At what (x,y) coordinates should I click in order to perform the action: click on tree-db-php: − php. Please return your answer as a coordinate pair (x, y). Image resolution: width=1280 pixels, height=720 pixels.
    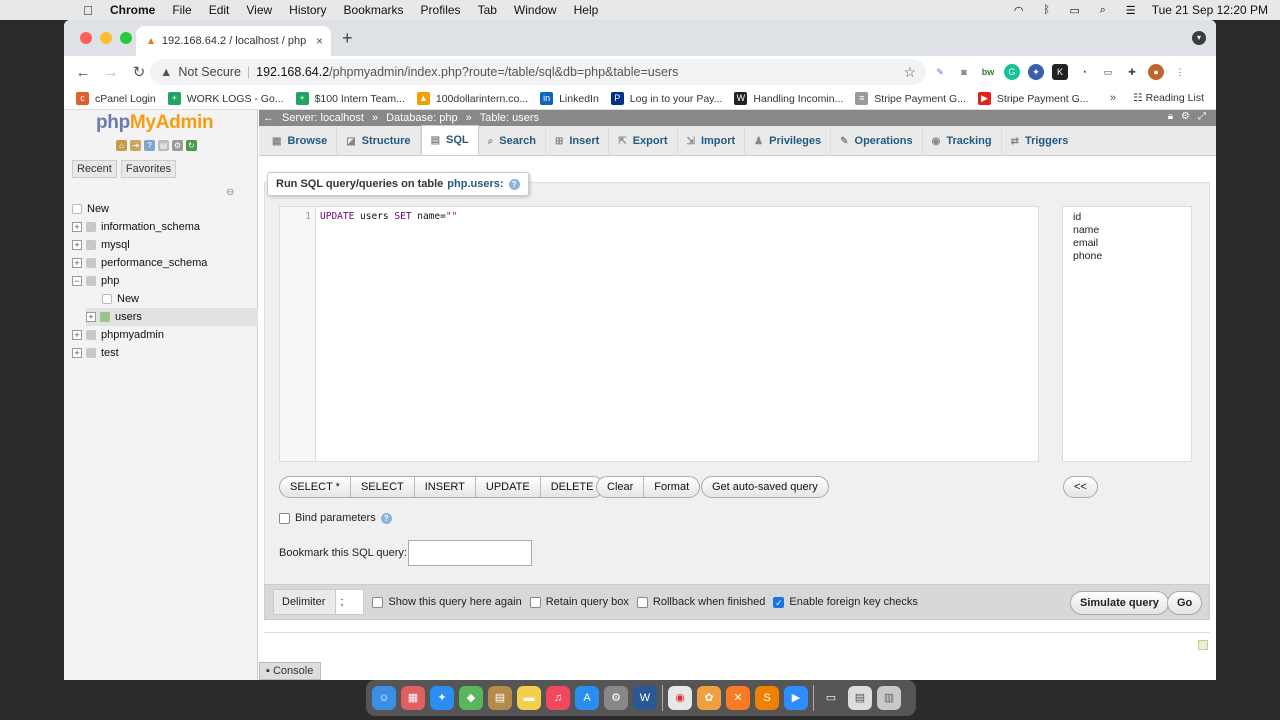
    Looking at the image, I should click on (95, 281).